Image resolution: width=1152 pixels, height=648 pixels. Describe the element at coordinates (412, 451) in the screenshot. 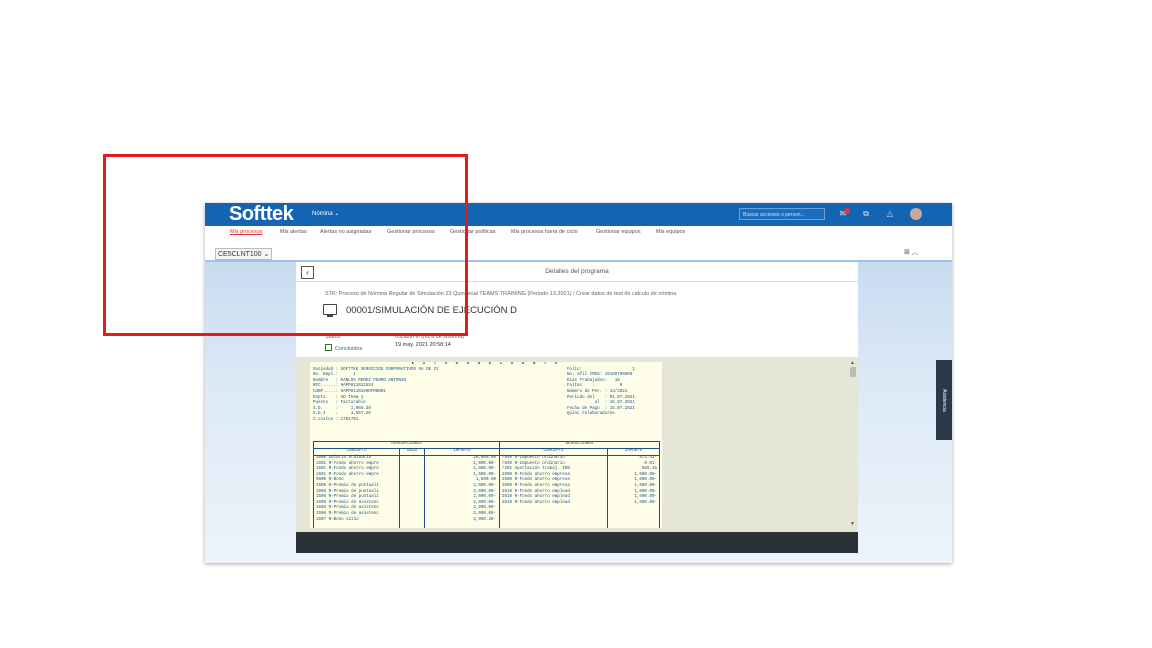

I see `col-unid: UNID` at that location.